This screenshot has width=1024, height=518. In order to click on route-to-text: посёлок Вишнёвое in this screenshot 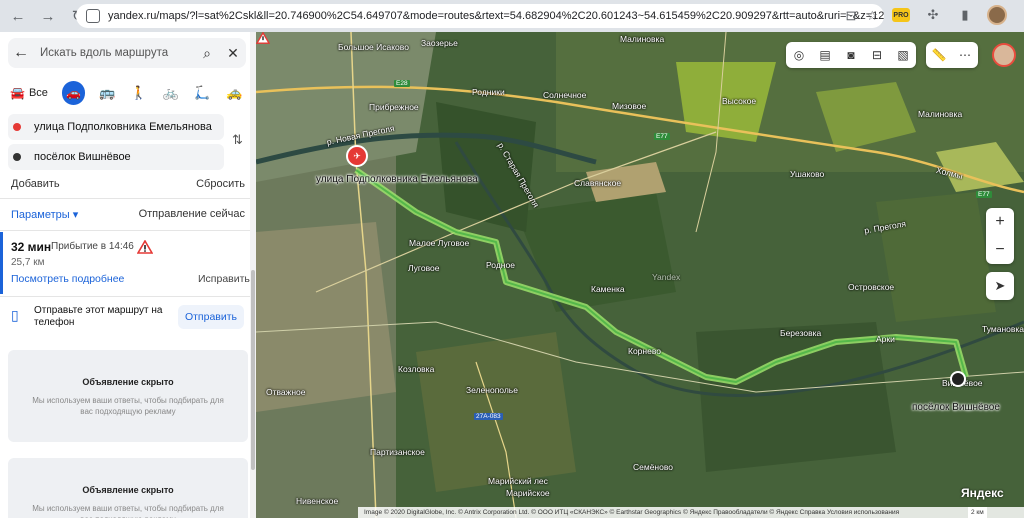, I will do `click(82, 157)`.